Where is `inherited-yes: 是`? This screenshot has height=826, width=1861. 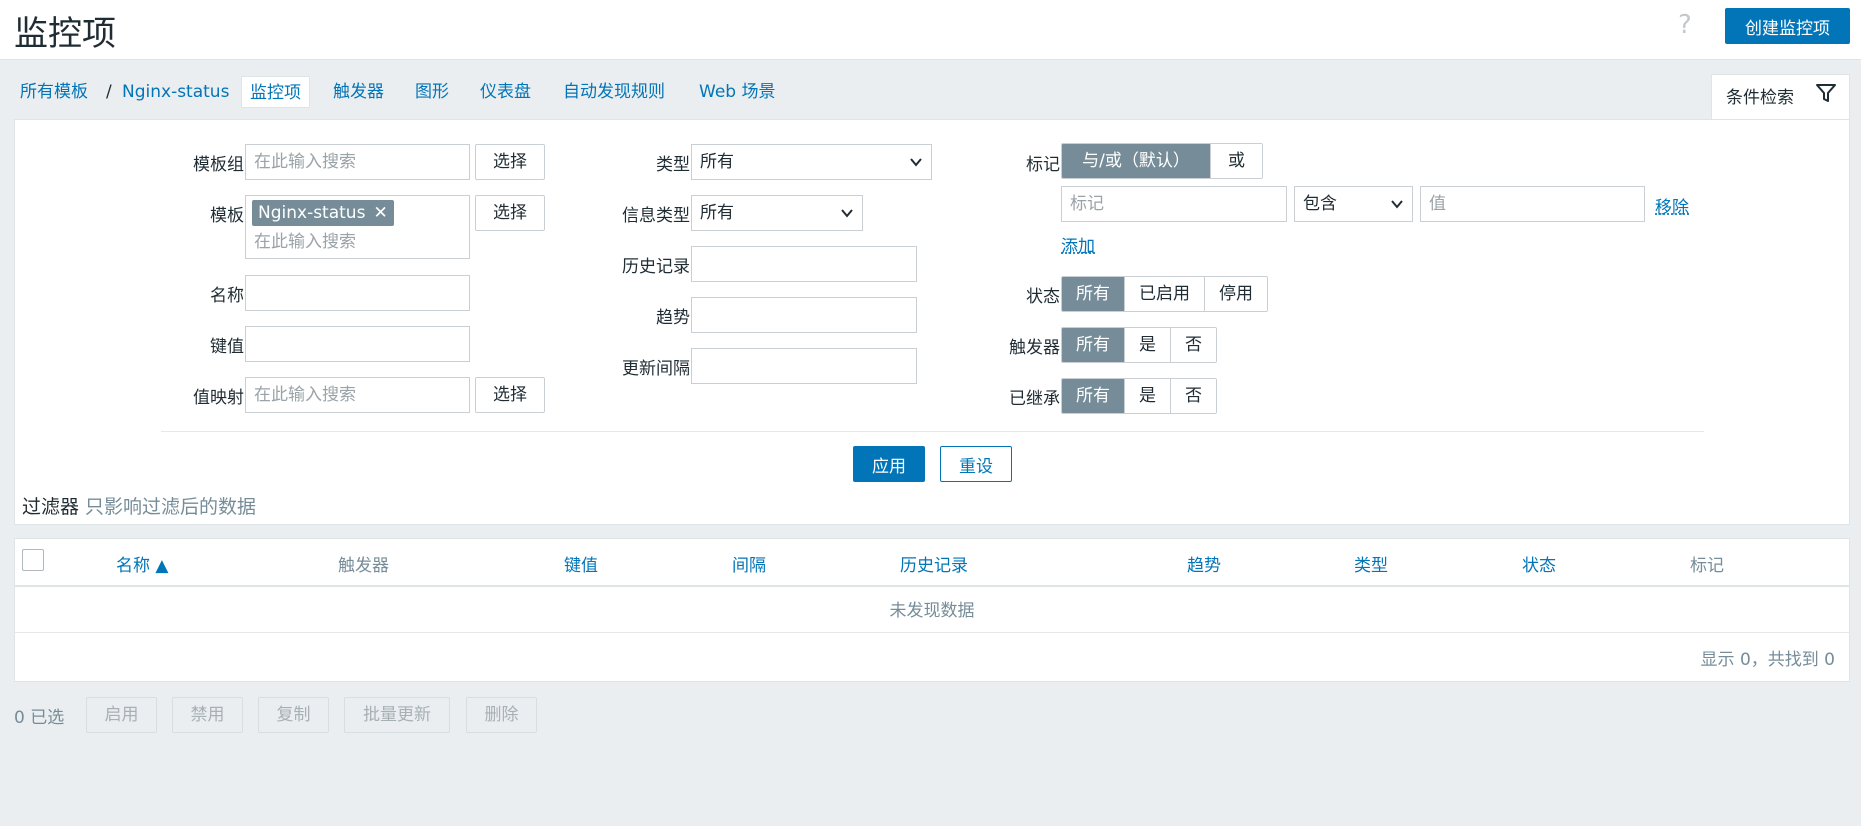 inherited-yes: 是 is located at coordinates (1147, 396).